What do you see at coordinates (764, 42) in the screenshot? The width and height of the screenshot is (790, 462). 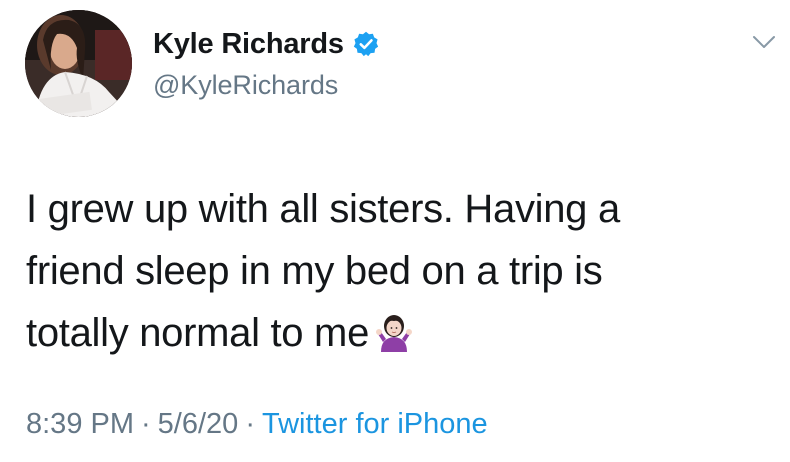 I see `chevron-down-icon` at bounding box center [764, 42].